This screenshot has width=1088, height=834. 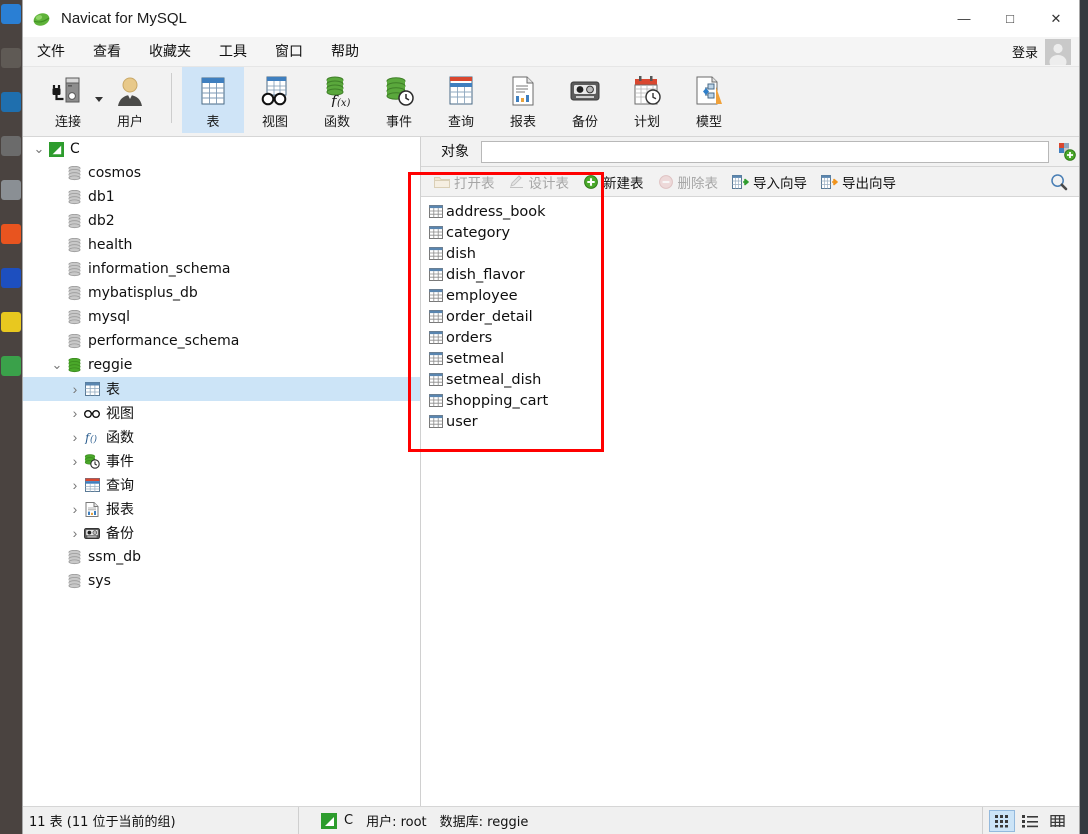 What do you see at coordinates (221, 293) in the screenshot?
I see `tree-item-mybatisplus_db: mybatisplus_db` at bounding box center [221, 293].